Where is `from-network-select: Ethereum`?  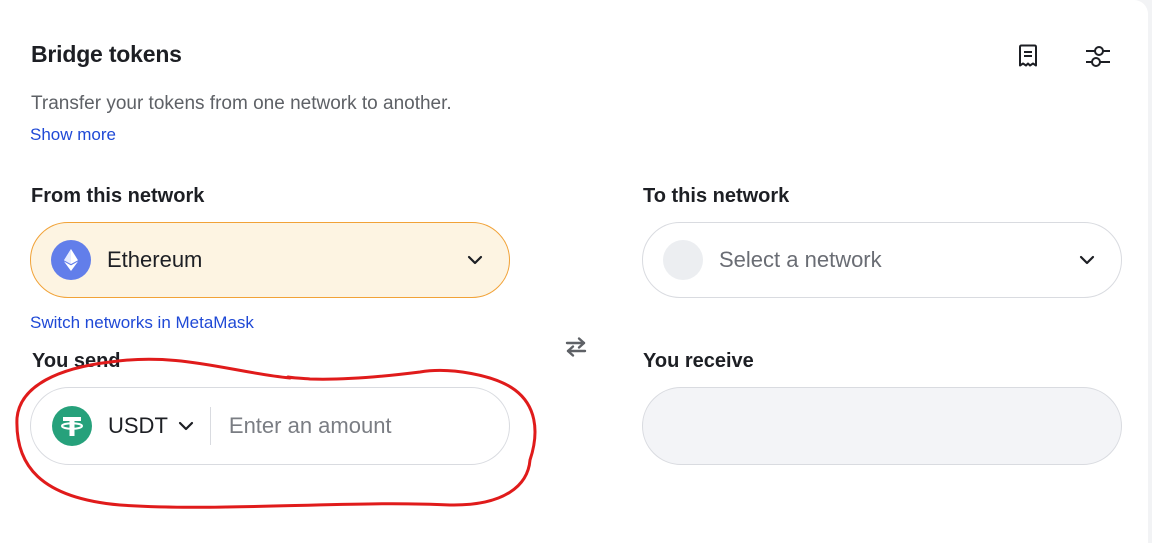
from-network-select: Ethereum is located at coordinates (270, 260).